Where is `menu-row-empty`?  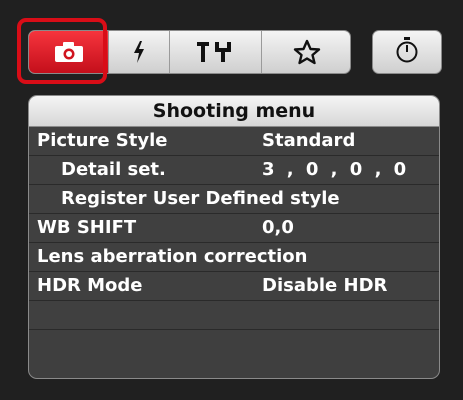 menu-row-empty is located at coordinates (234, 315).